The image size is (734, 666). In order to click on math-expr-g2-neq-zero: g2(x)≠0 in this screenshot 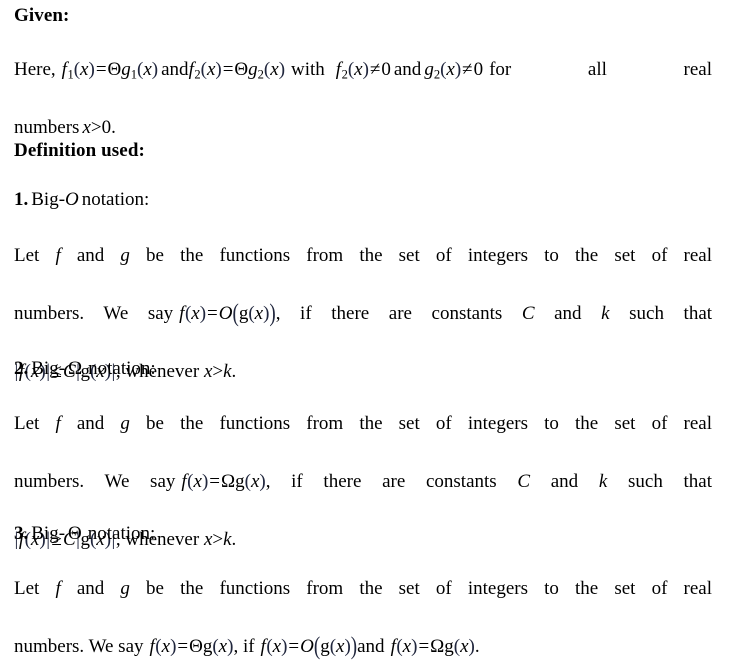, I will do `click(454, 70)`.